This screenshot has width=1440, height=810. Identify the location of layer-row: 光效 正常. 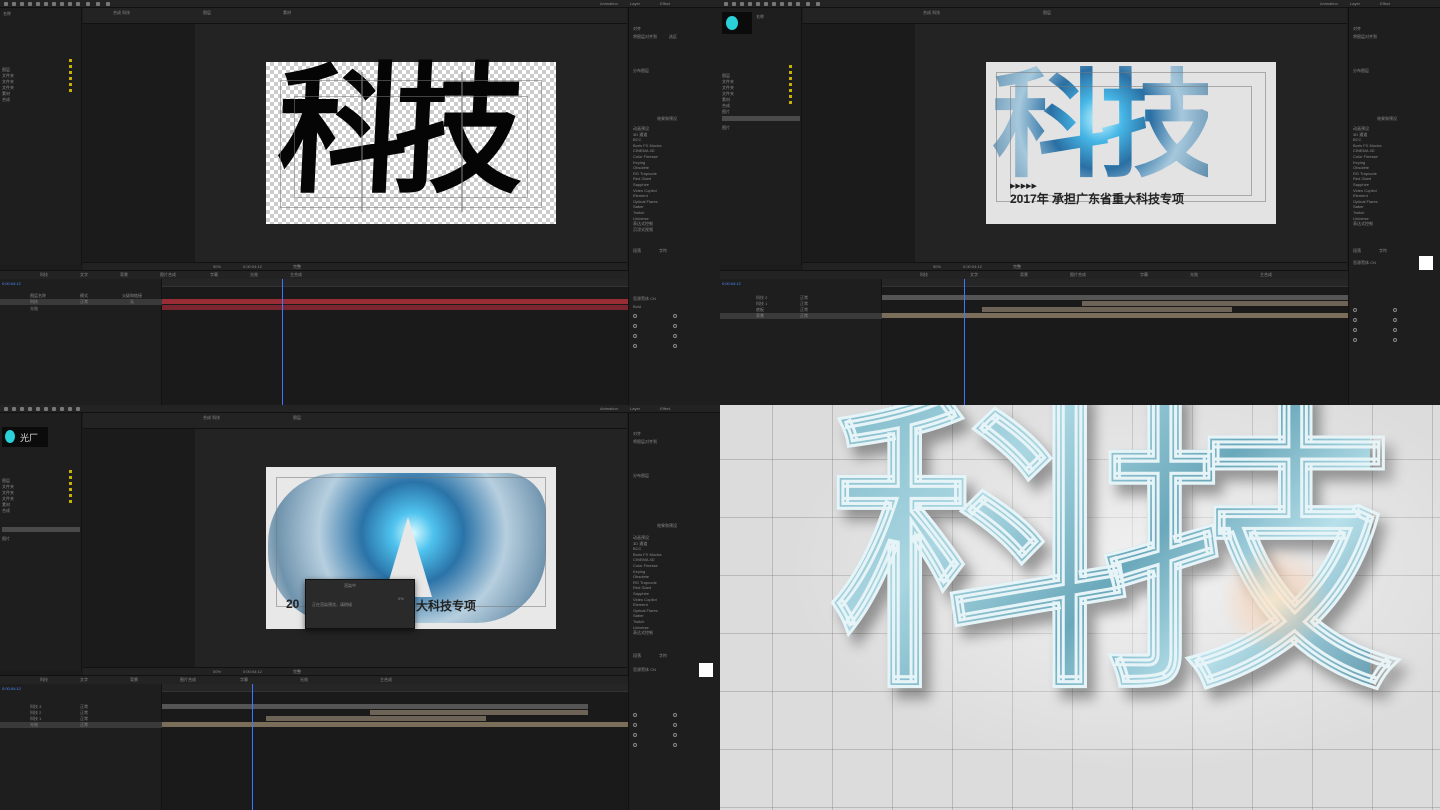
(81, 725).